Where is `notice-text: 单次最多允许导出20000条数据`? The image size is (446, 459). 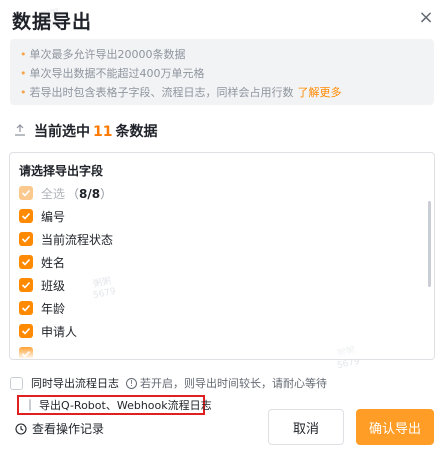
notice-text: 单次最多允许导出20000条数据 is located at coordinates (107, 54).